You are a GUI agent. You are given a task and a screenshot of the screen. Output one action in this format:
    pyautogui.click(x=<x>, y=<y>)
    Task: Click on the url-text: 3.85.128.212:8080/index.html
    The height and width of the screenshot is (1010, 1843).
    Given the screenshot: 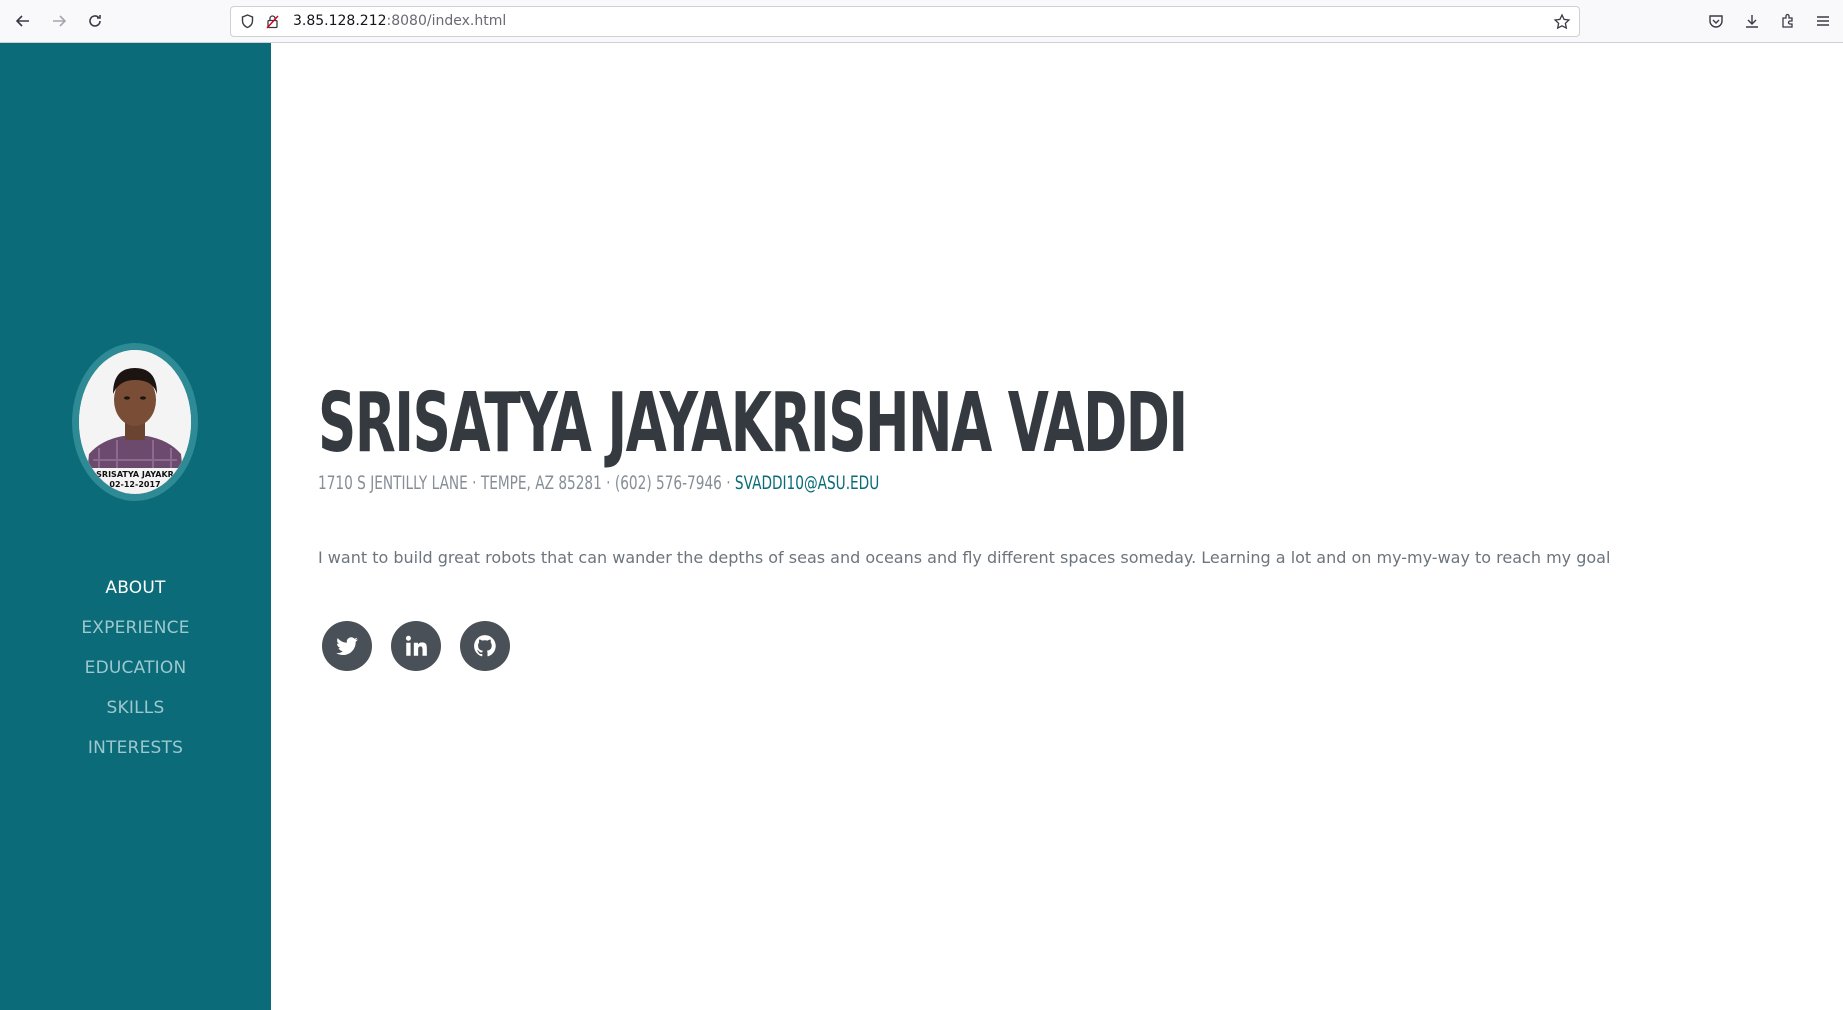 What is the action you would take?
    pyautogui.click(x=399, y=21)
    